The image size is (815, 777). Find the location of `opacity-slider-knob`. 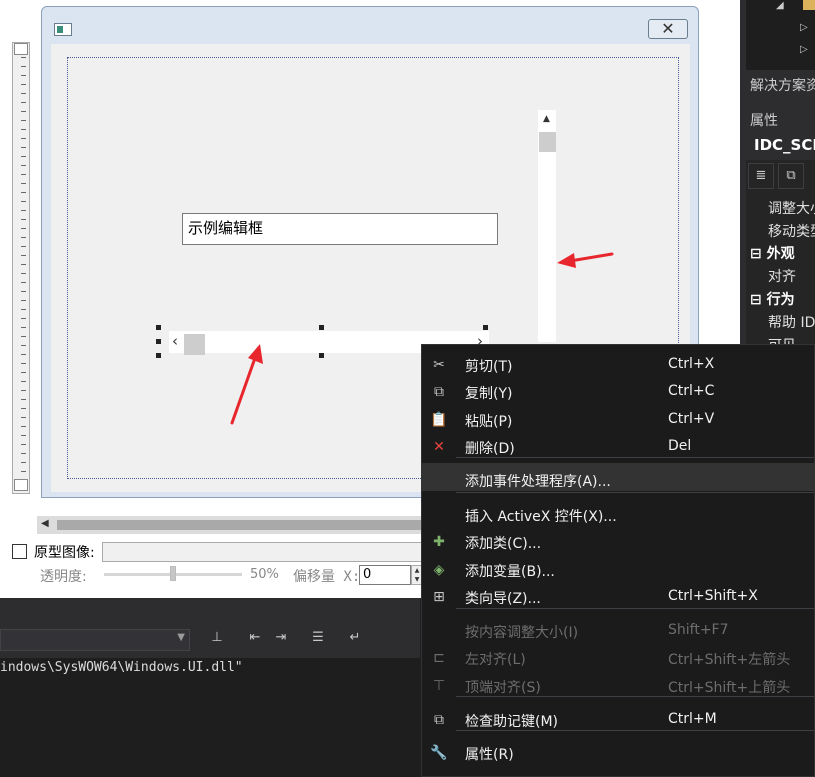

opacity-slider-knob is located at coordinates (173, 573).